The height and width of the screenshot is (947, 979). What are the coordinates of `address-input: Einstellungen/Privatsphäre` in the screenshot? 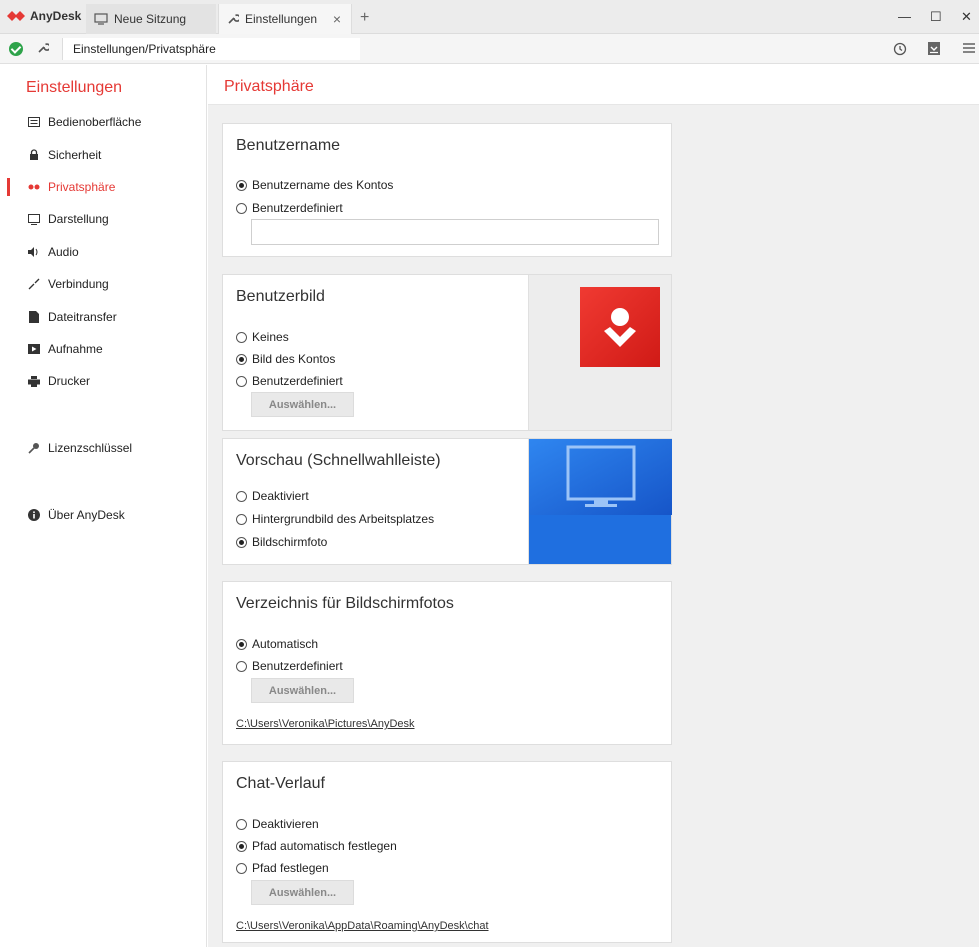 It's located at (211, 49).